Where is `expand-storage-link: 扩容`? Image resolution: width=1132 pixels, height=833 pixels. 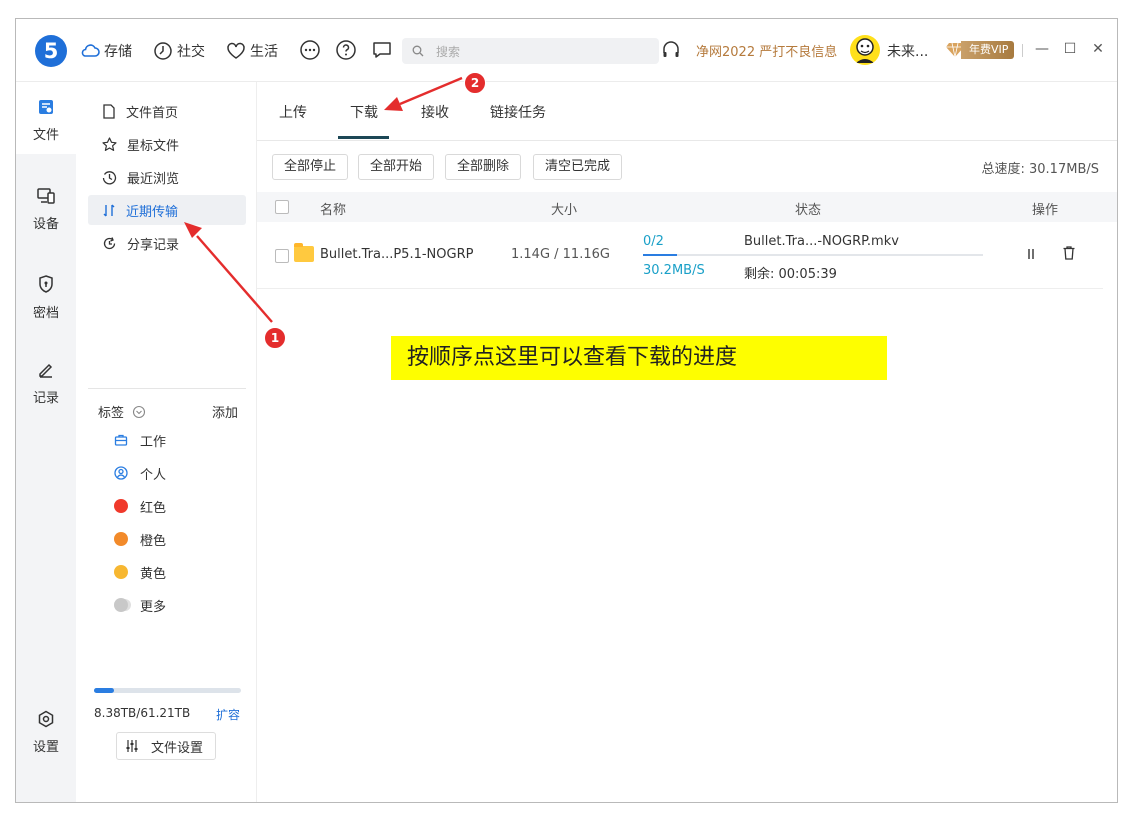 expand-storage-link: 扩容 is located at coordinates (228, 714).